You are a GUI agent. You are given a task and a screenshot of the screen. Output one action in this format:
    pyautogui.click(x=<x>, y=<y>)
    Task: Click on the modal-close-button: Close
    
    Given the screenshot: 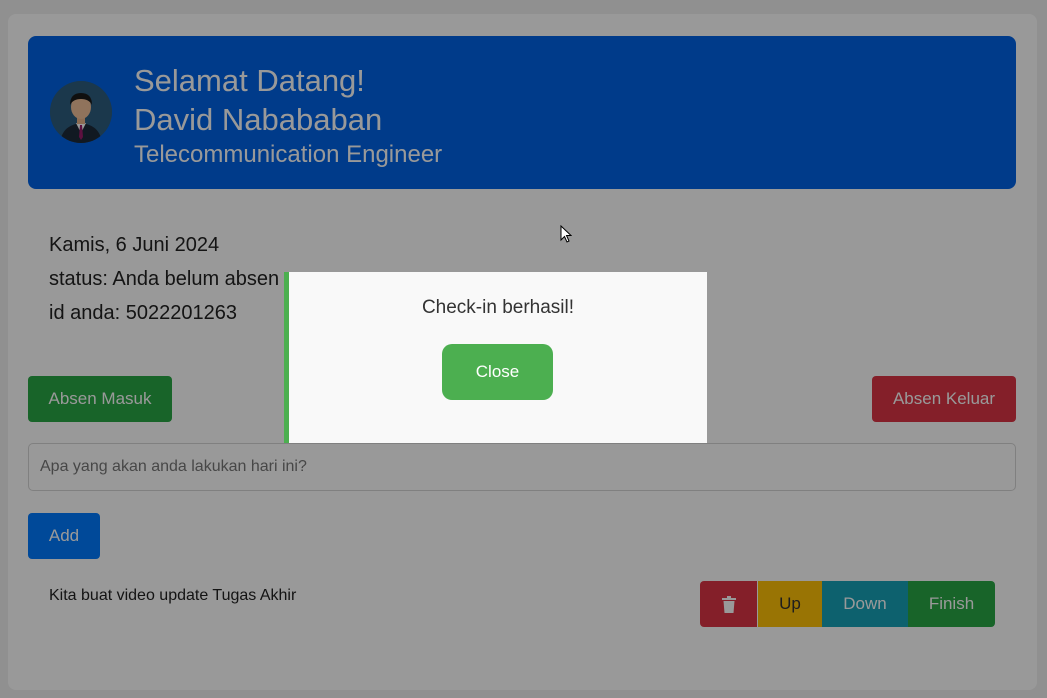 What is the action you would take?
    pyautogui.click(x=497, y=372)
    